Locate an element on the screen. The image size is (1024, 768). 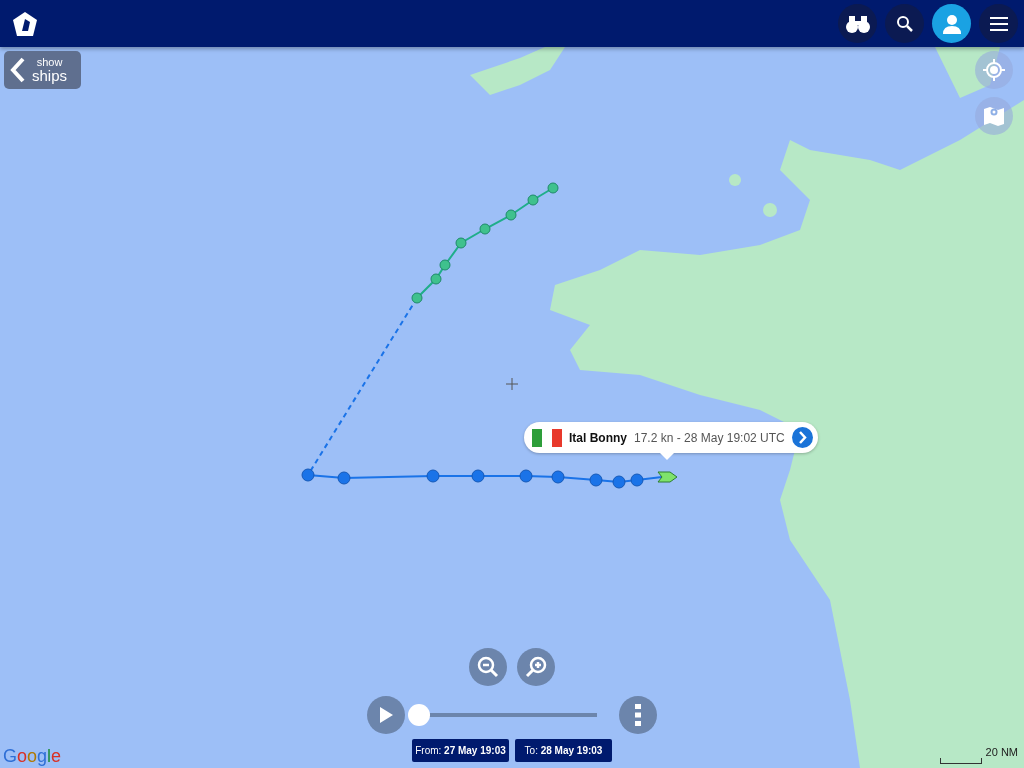
search-icon is located at coordinates (904, 23).